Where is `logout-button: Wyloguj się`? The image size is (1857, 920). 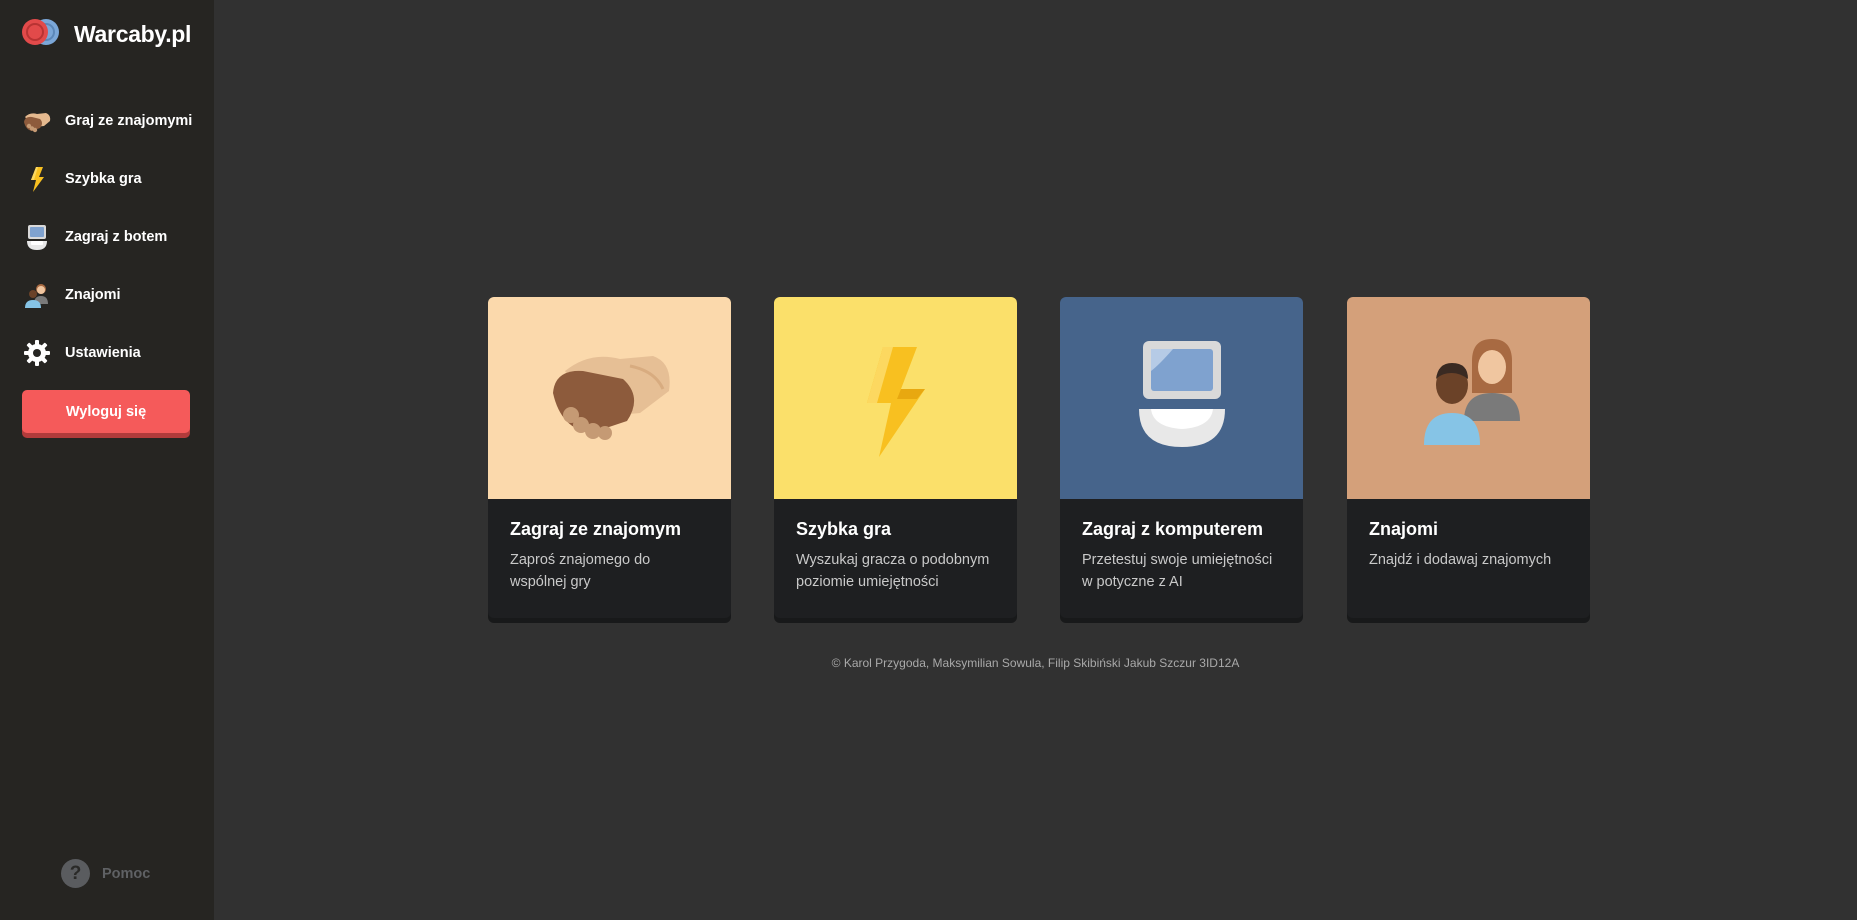 logout-button: Wyloguj się is located at coordinates (106, 411).